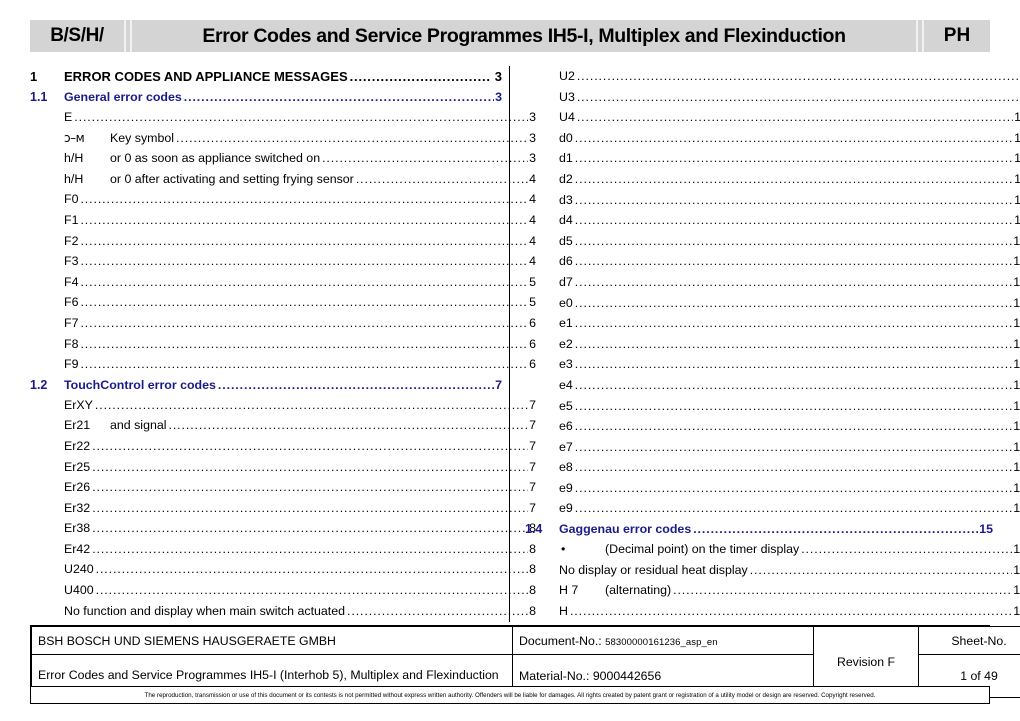 This screenshot has height=721, width=1020. I want to click on toc-entry-code: Er25, so click(77, 467).